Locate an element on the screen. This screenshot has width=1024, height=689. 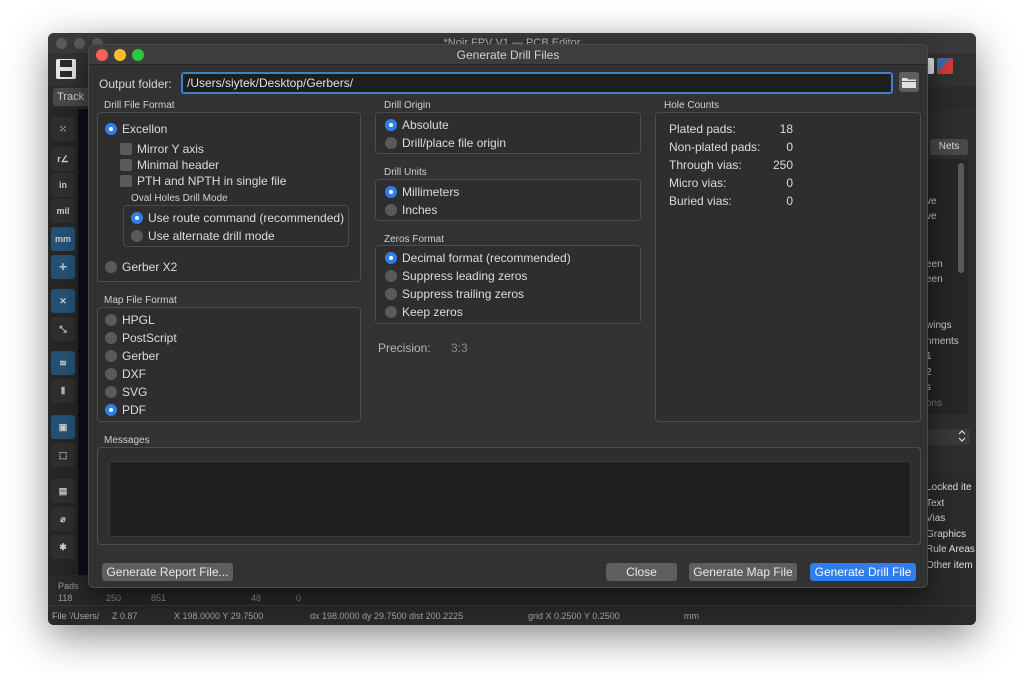
status-file: File '/Users/ is located at coordinates (76, 616).